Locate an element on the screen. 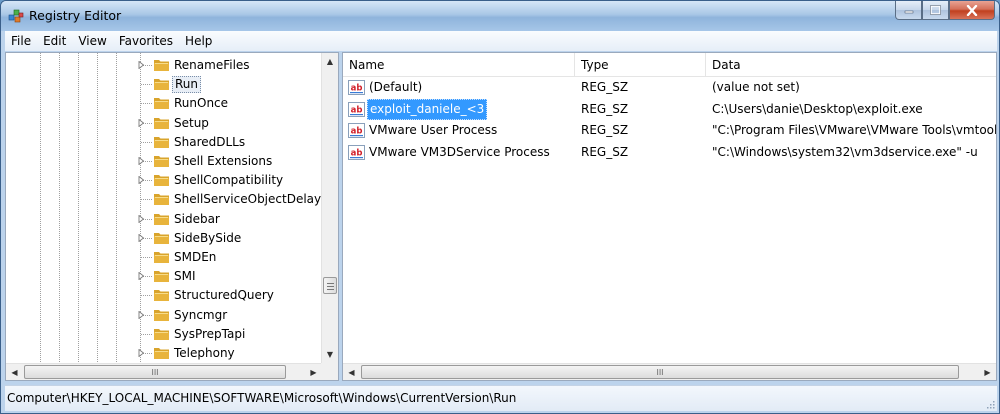  tree-item: Shell Extensions is located at coordinates (164, 161).